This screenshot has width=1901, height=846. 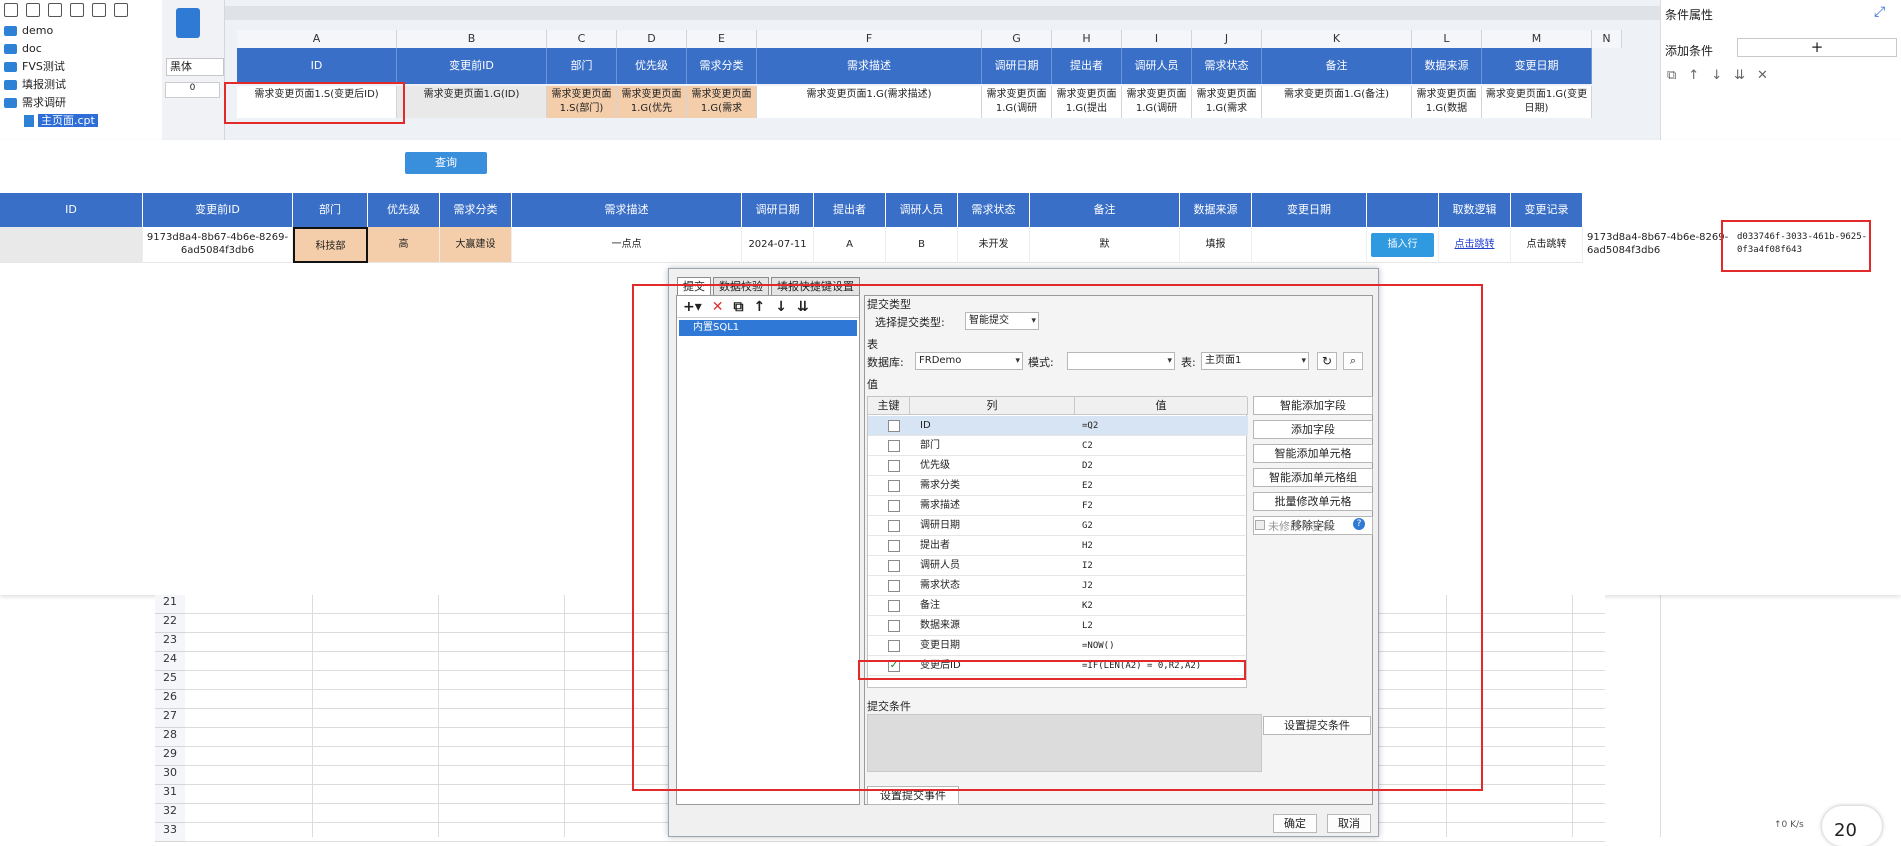 What do you see at coordinates (472, 102) in the screenshot?
I see `design-data-cell: 需求变更页面1.G(ID)` at bounding box center [472, 102].